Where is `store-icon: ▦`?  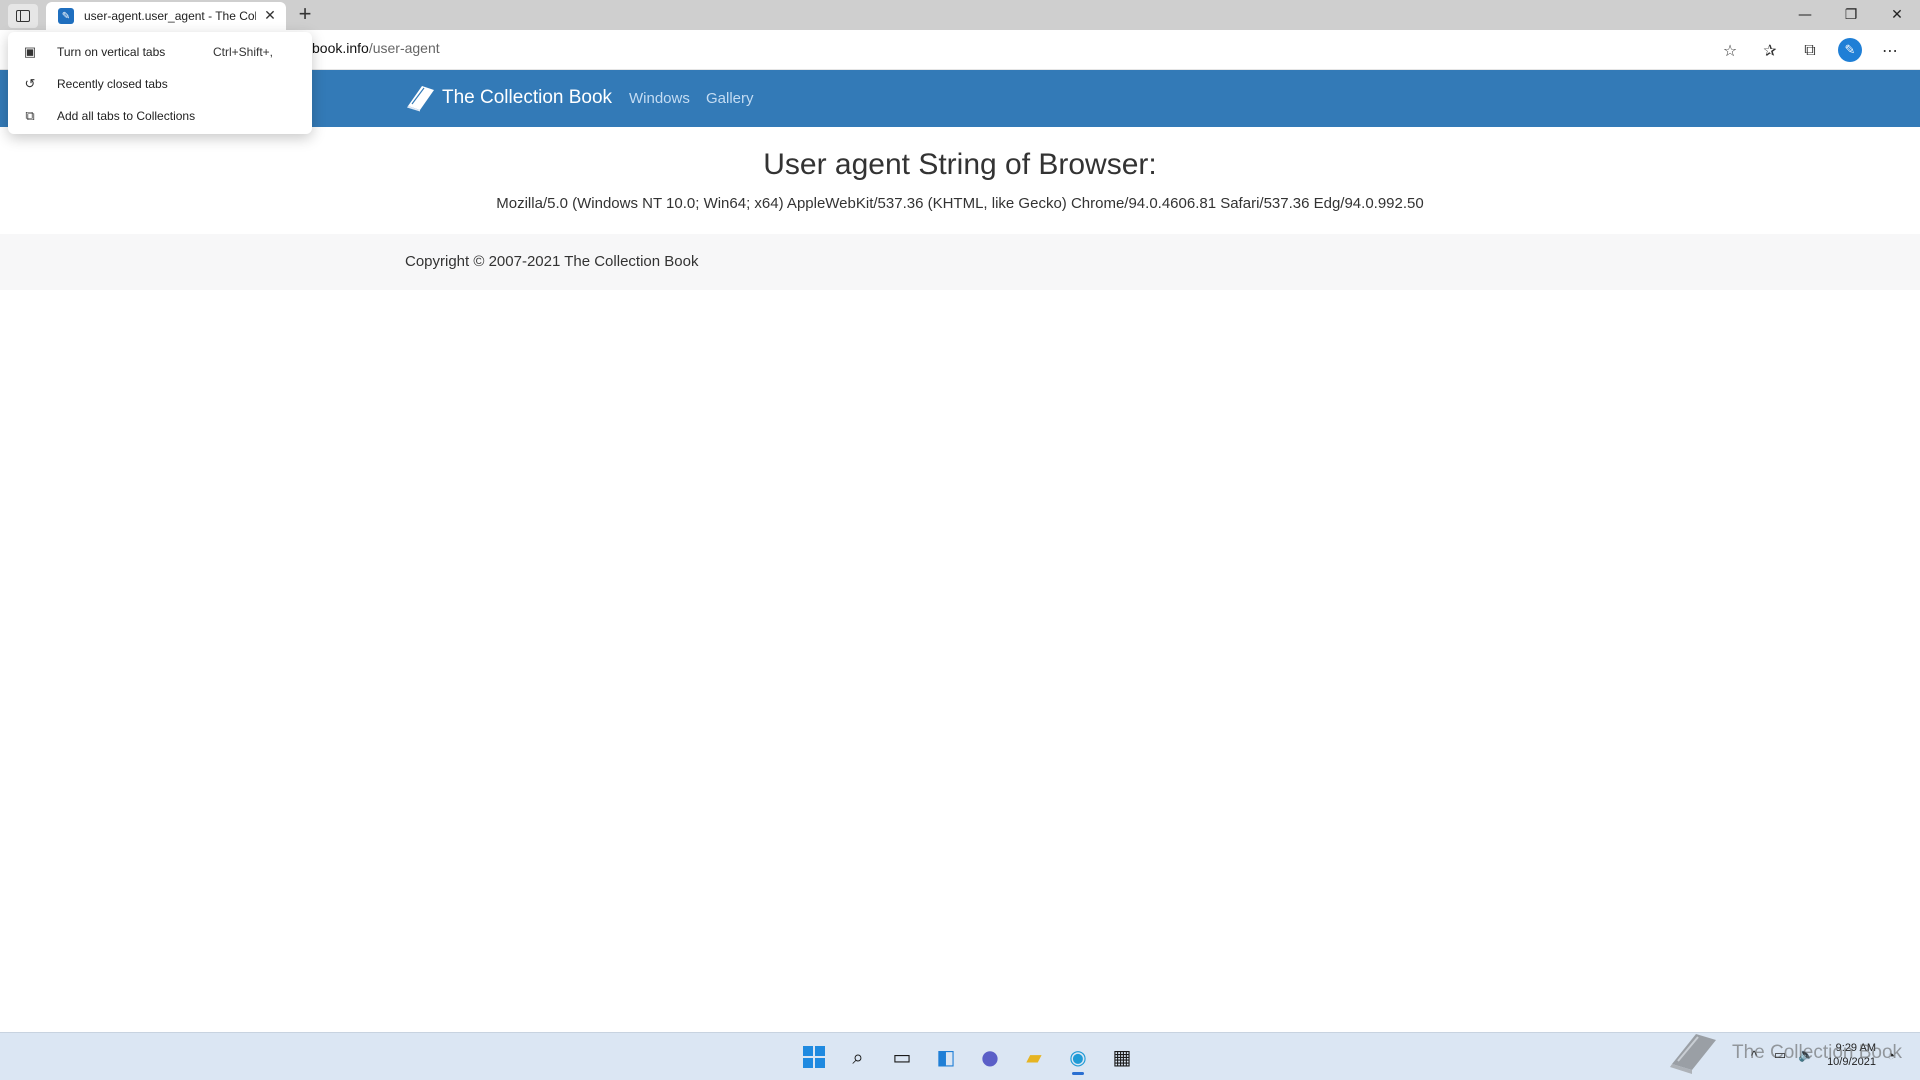 store-icon: ▦ is located at coordinates (1122, 1057).